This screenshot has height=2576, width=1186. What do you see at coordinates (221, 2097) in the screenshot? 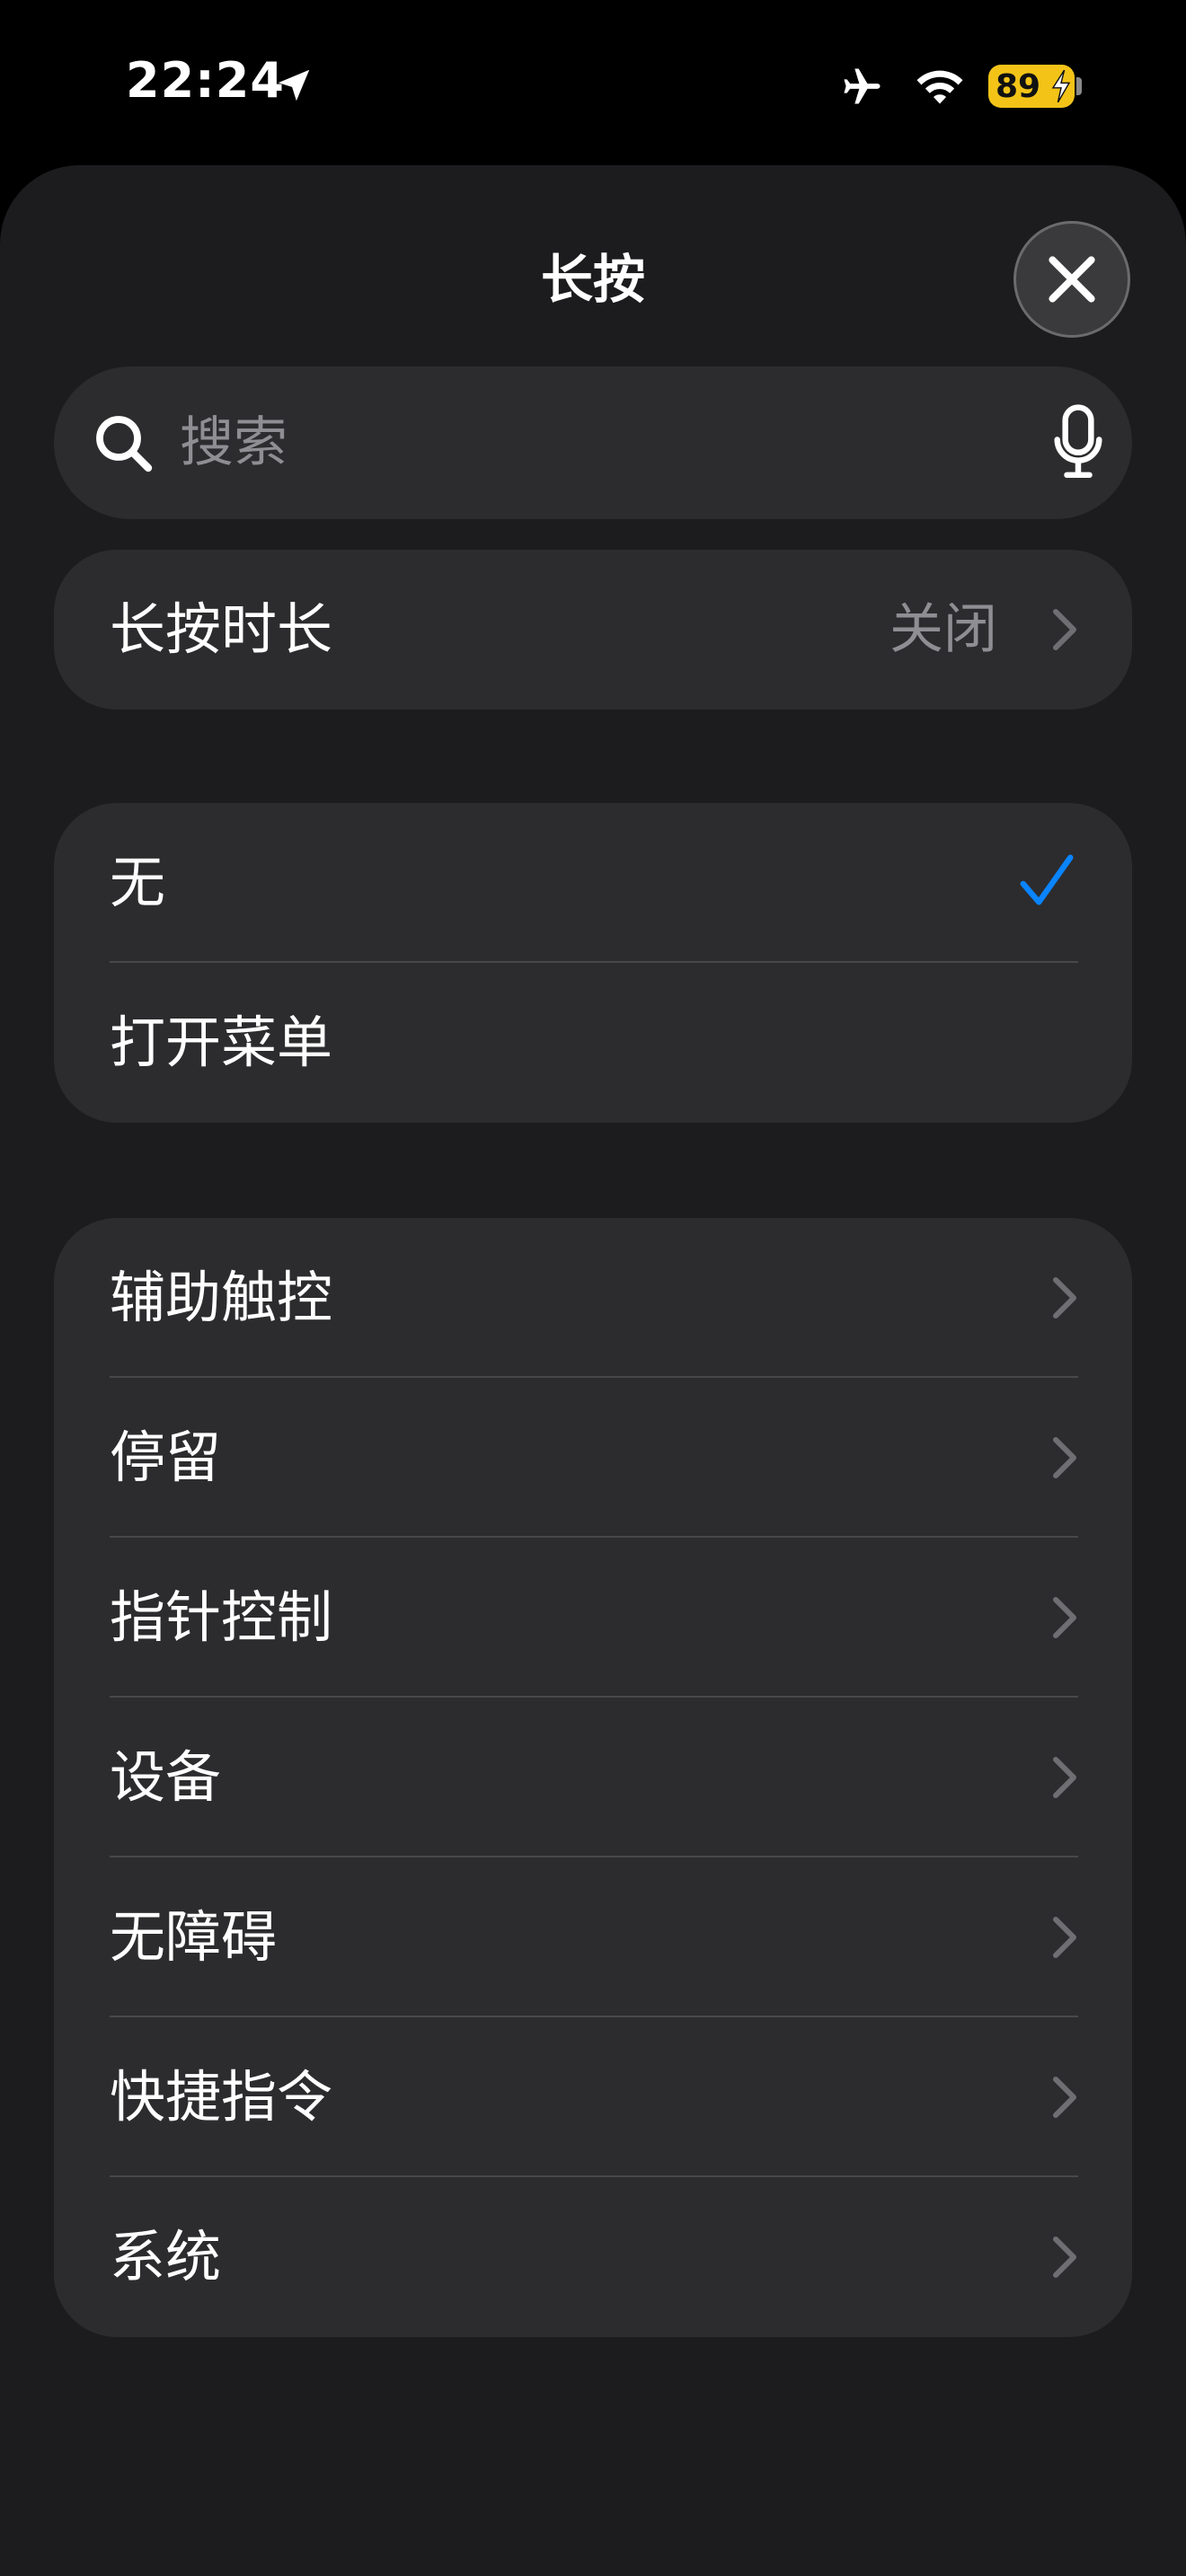
I see `row-label: 快捷指令` at bounding box center [221, 2097].